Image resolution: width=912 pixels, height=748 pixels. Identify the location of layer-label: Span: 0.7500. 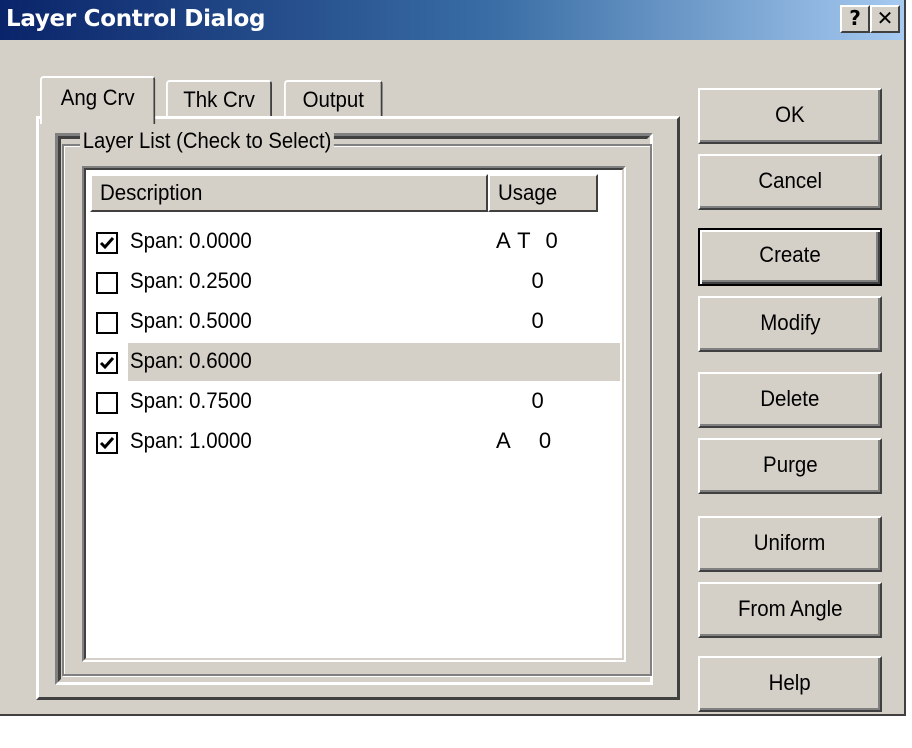
(191, 400).